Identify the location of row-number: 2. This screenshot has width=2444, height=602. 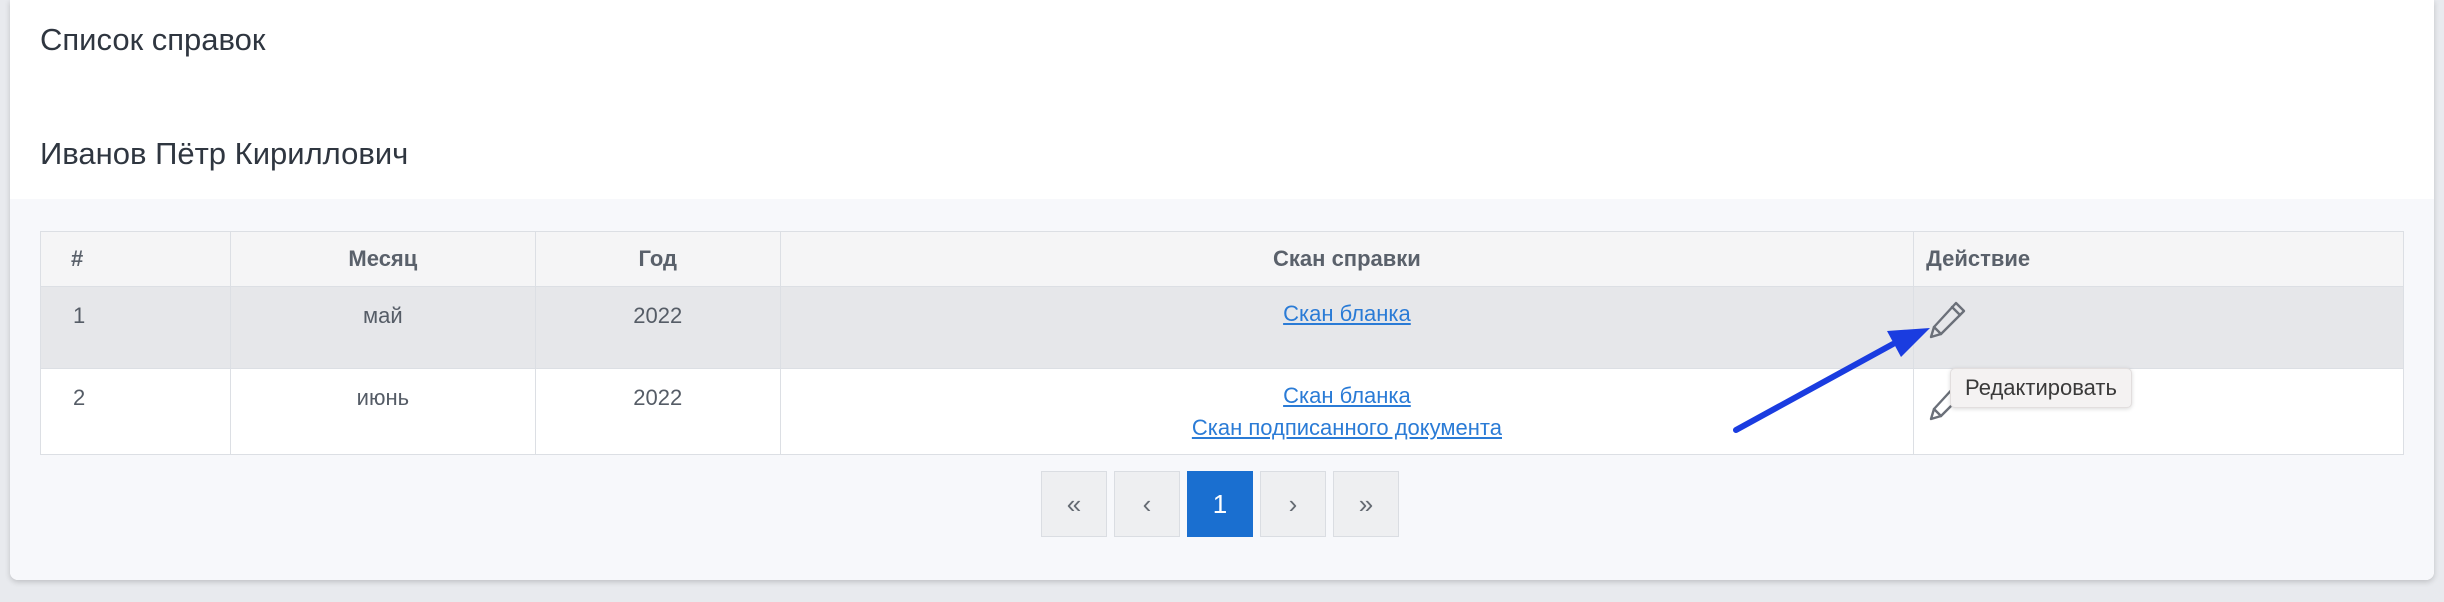
(135, 411).